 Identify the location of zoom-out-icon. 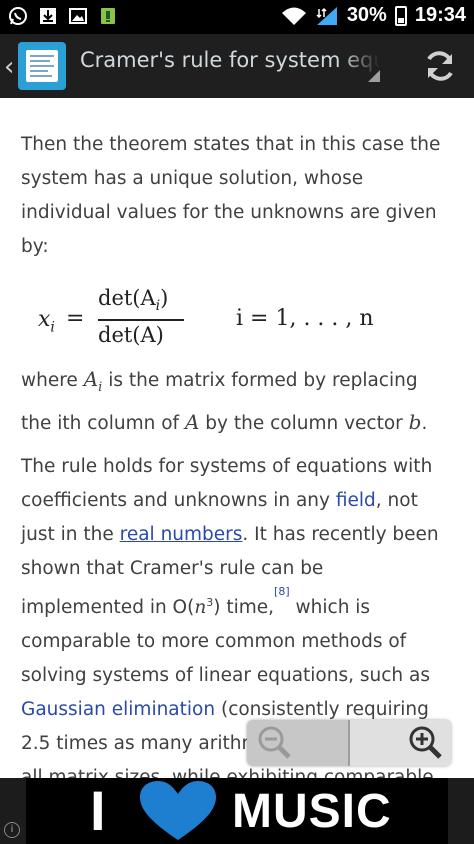
(274, 742).